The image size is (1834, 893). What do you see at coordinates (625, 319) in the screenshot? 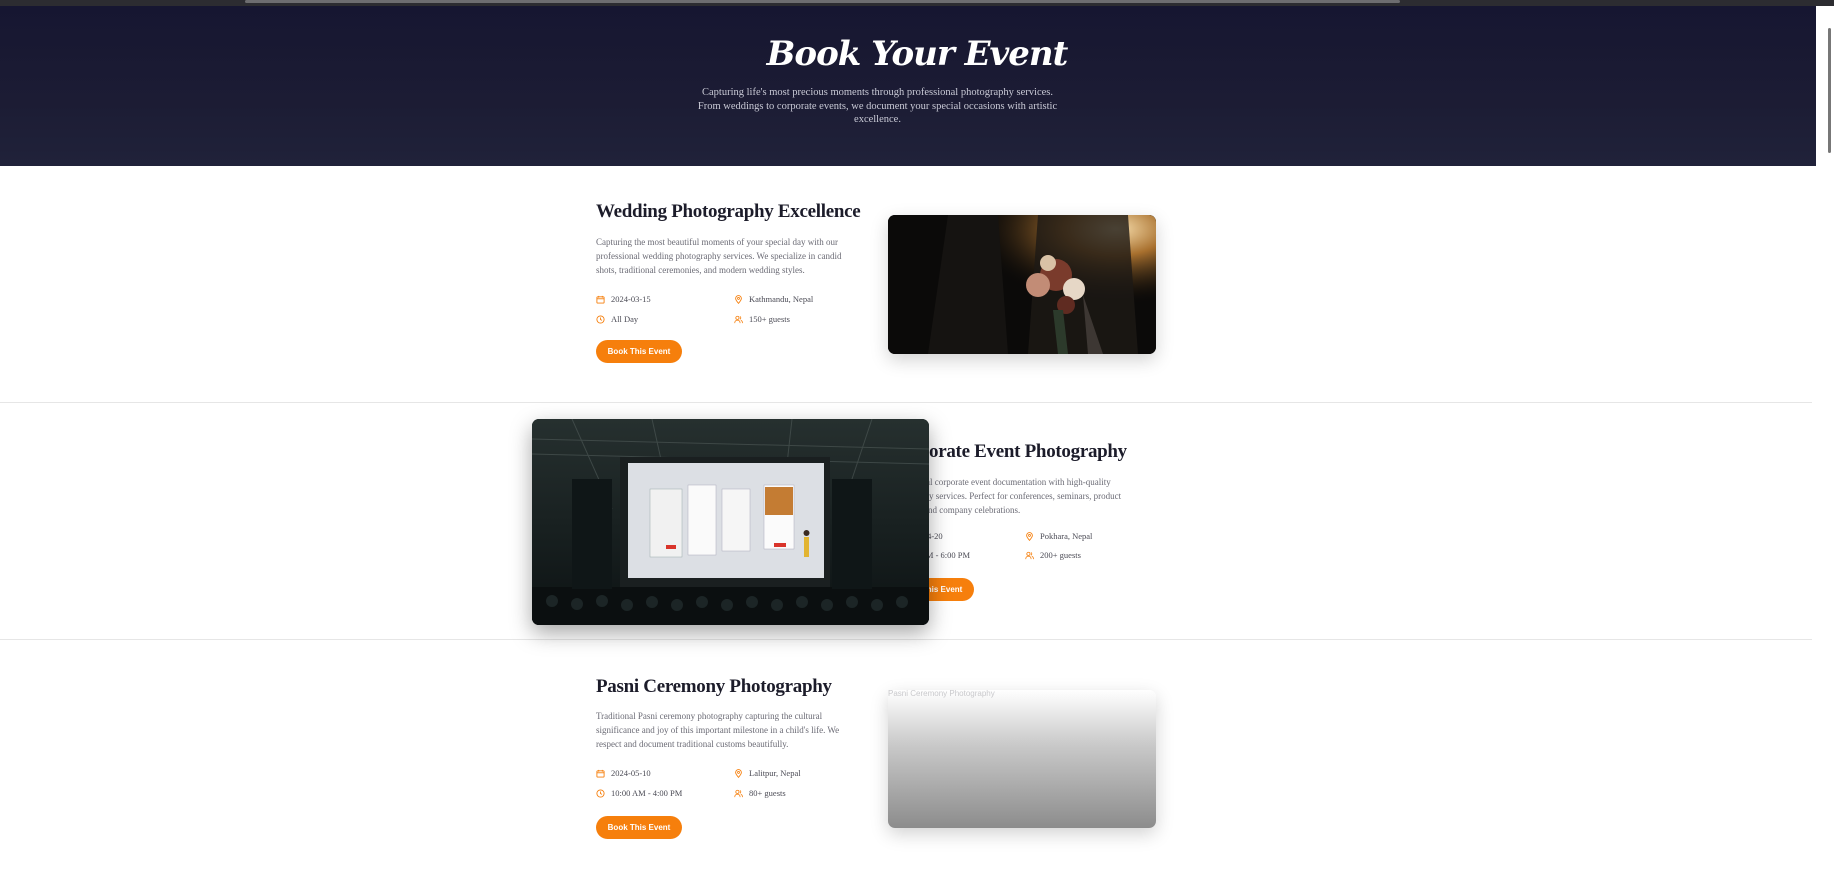
I see `event-time-text: All Day` at bounding box center [625, 319].